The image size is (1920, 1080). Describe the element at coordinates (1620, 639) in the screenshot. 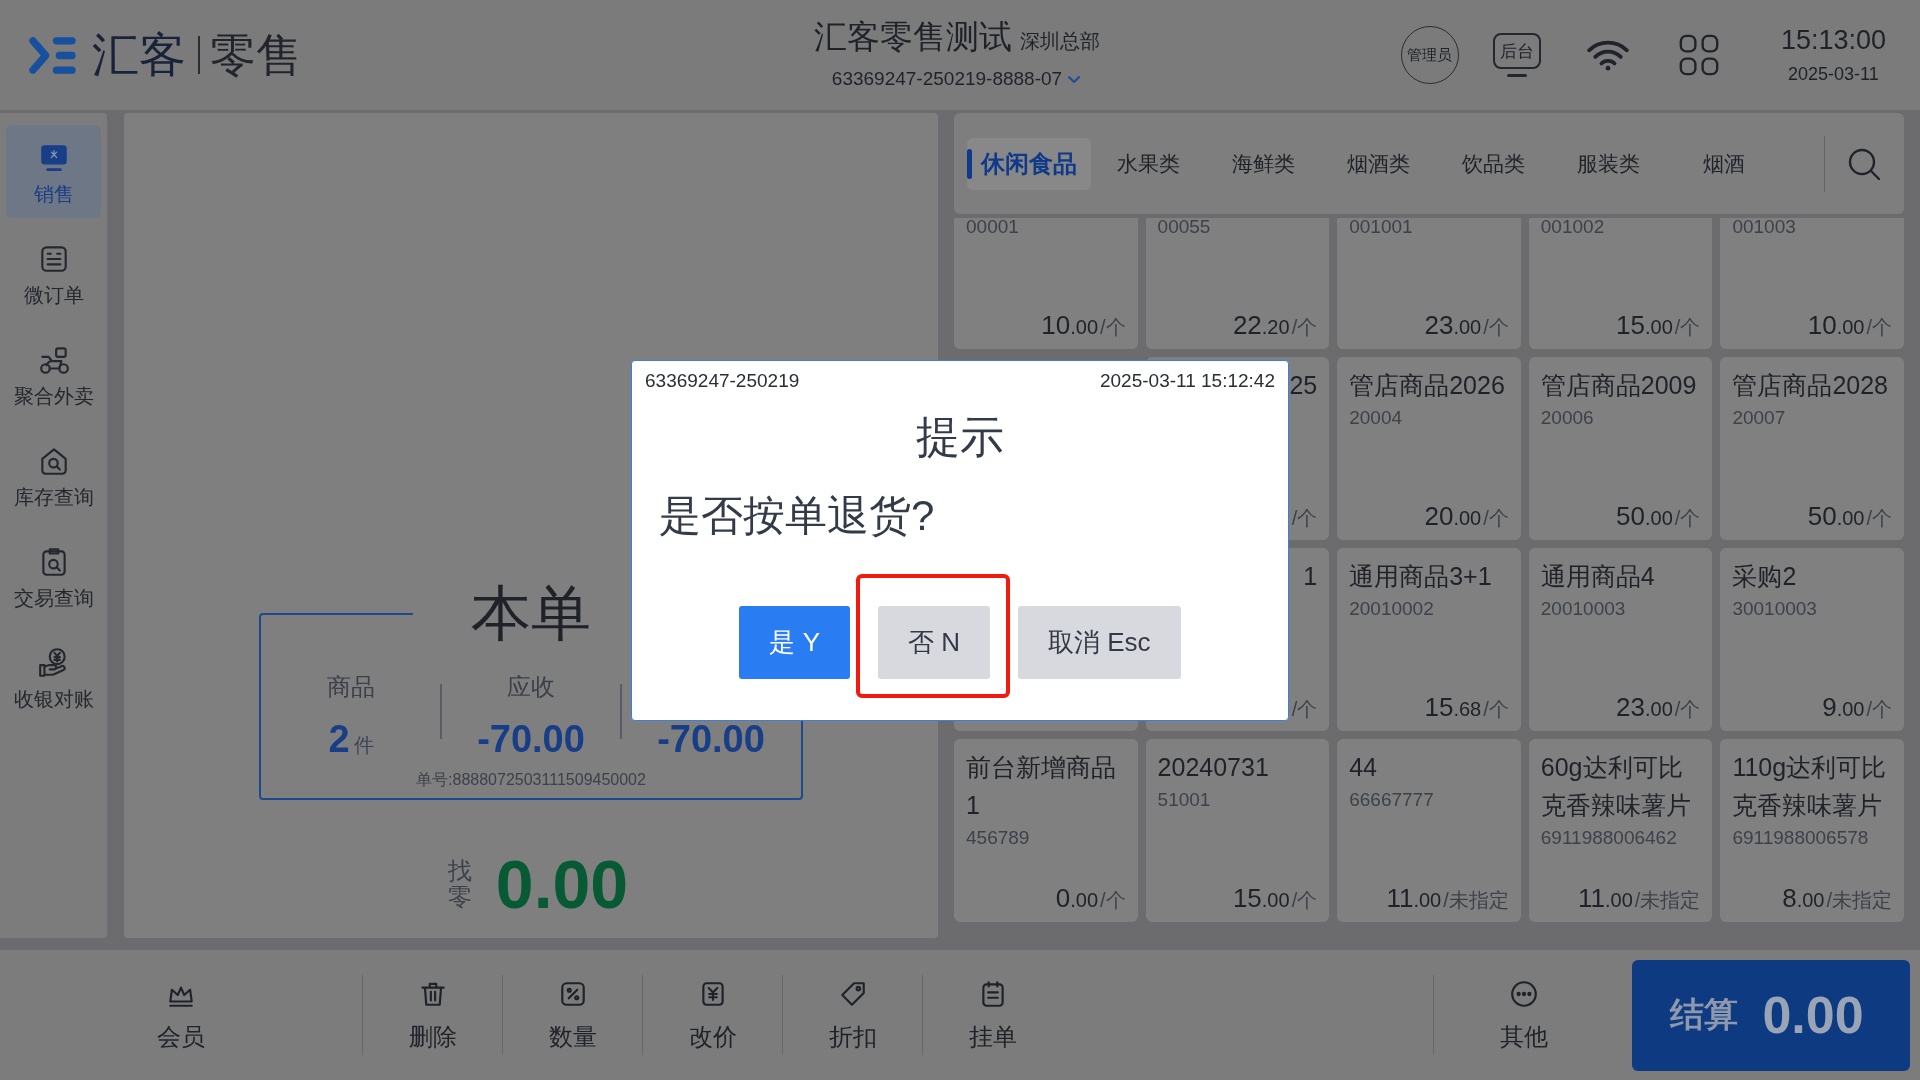

I see `product-card: 通用商品4 20010003 23.00/个` at that location.